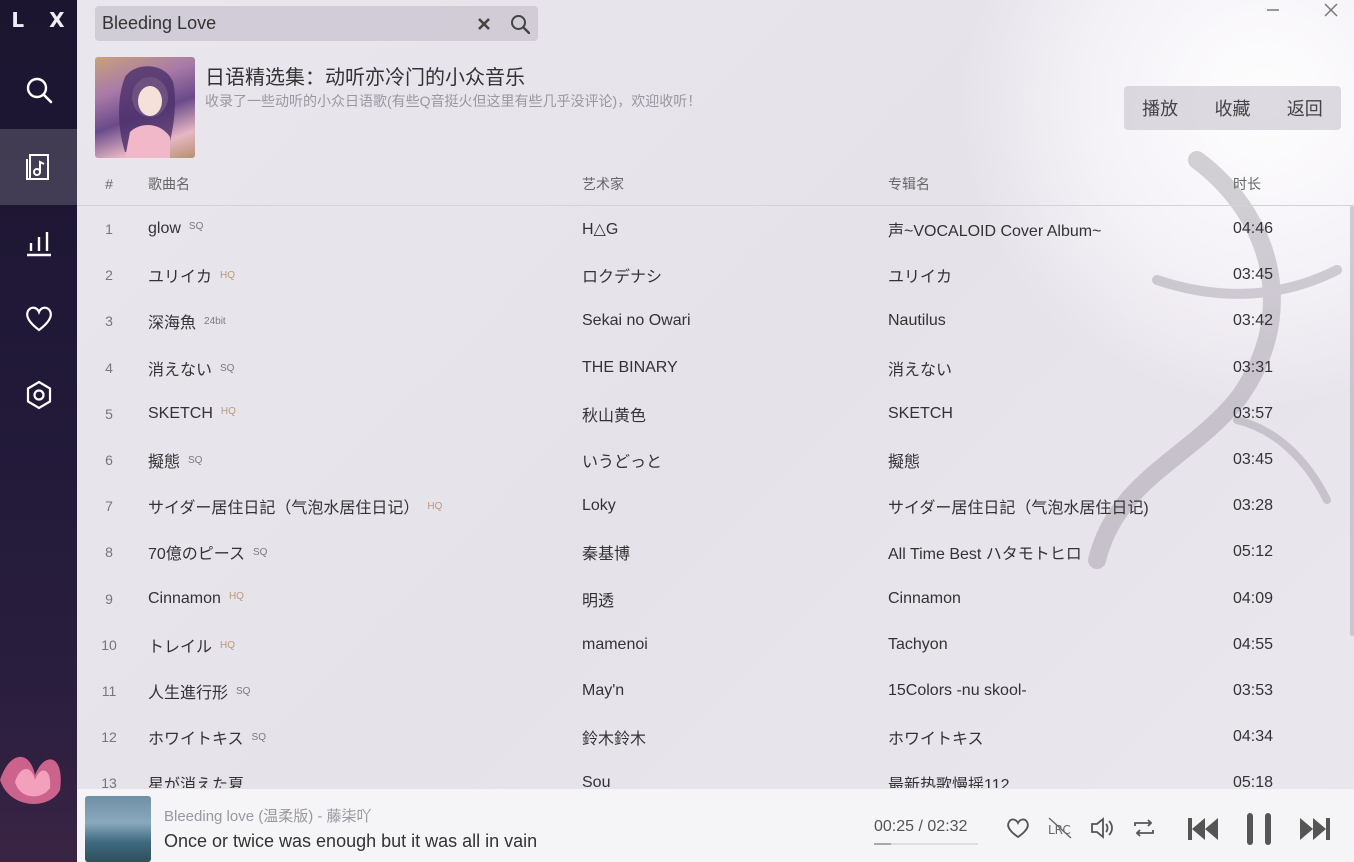  Describe the element at coordinates (196, 555) in the screenshot. I see `song-title: 70億のピース` at that location.